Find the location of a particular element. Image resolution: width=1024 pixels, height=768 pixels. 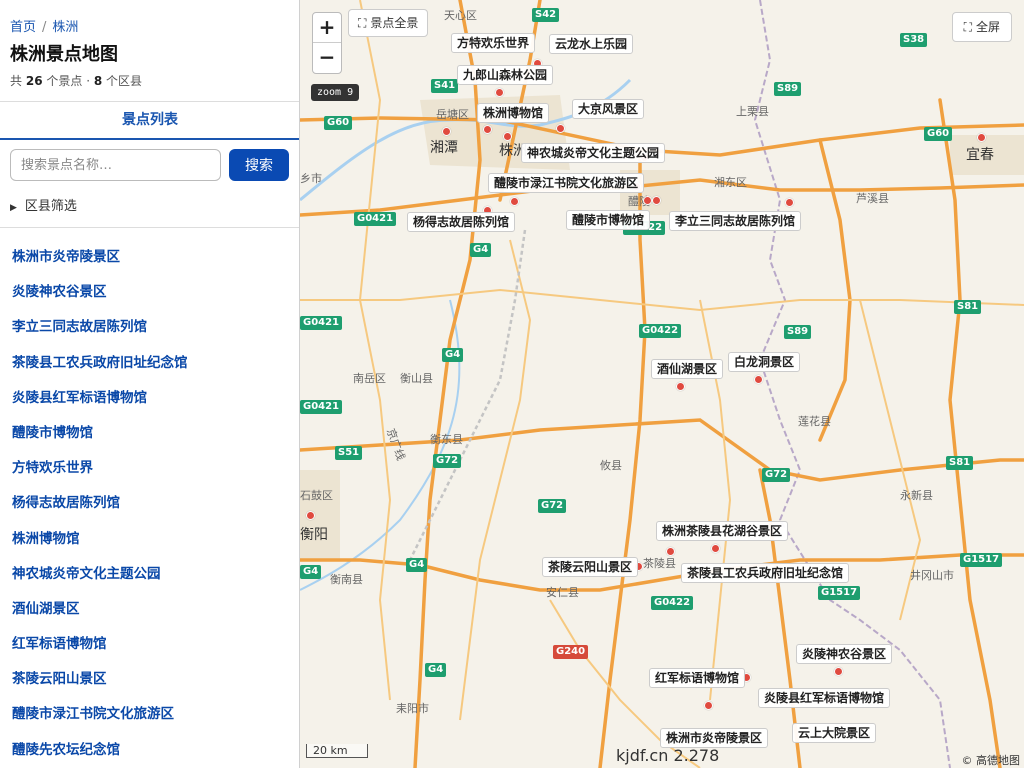

zoom-in-button: + is located at coordinates (327, 28).